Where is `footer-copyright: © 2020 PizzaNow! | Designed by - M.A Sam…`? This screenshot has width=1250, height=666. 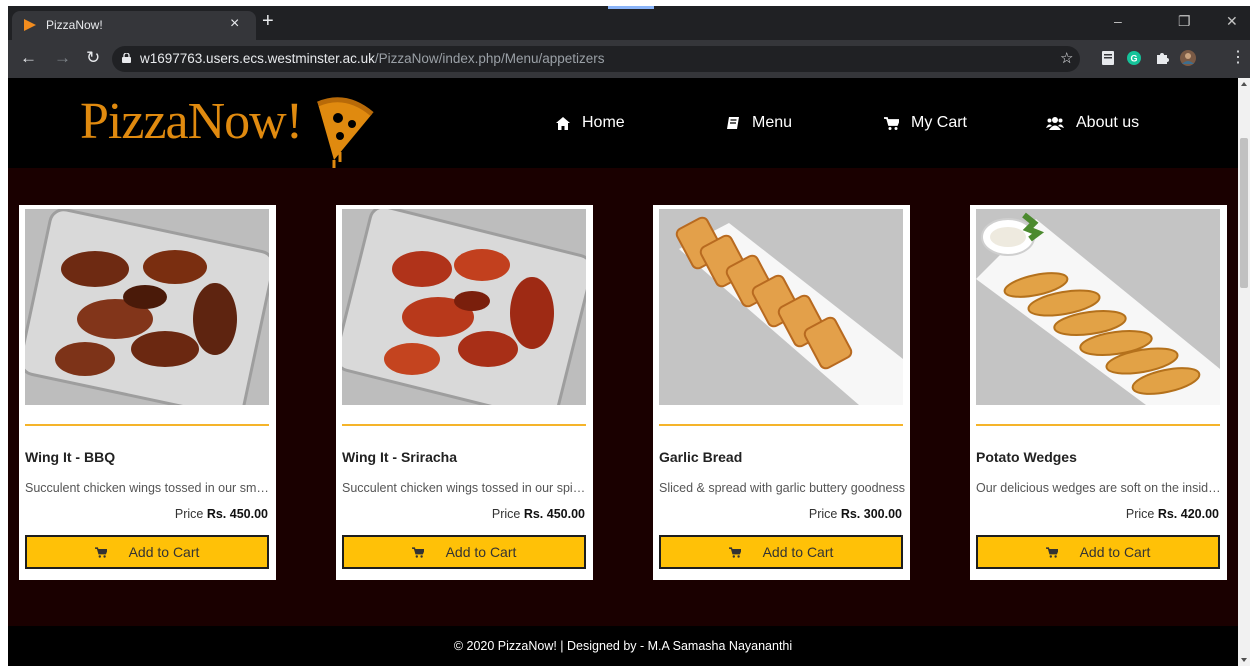 footer-copyright: © 2020 PizzaNow! | Designed by - M.A Sam… is located at coordinates (623, 646).